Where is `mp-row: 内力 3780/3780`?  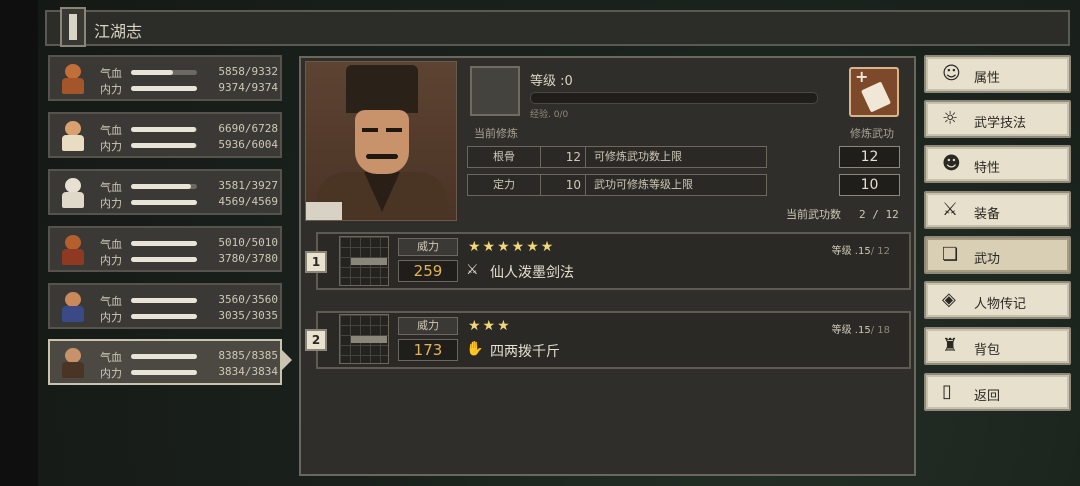 mp-row: 内力 3780/3780 is located at coordinates (189, 259).